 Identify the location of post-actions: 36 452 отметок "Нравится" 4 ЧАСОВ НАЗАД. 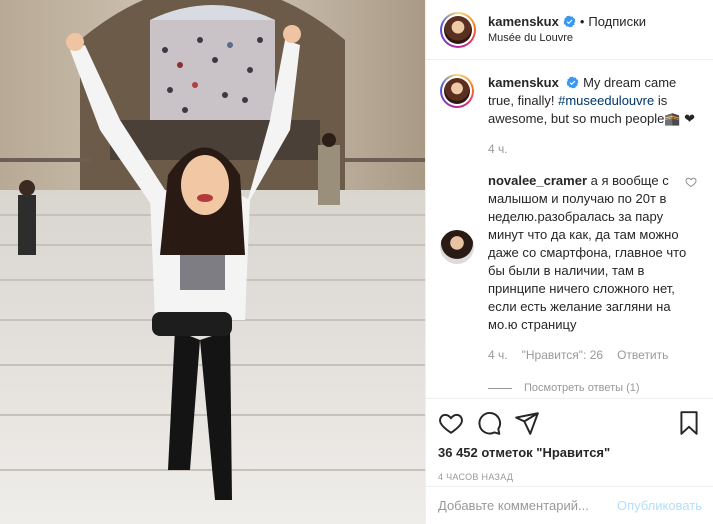
(569, 440).